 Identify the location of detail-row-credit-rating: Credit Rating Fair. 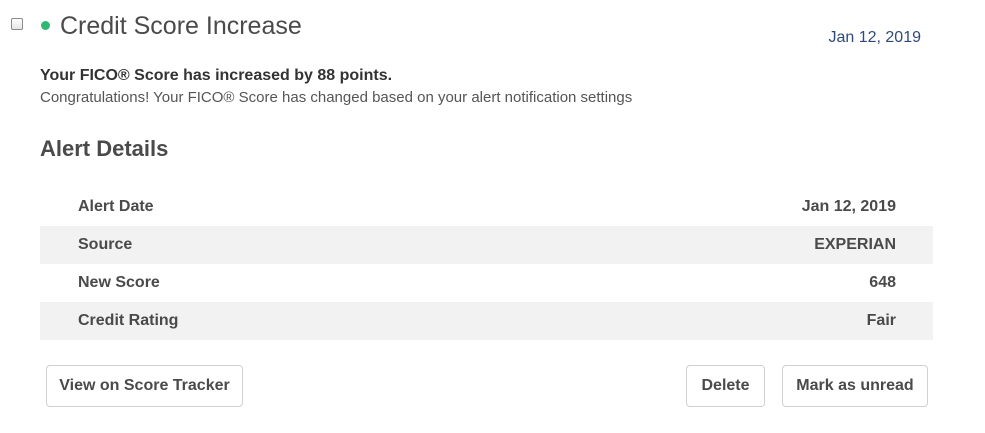
(486, 321).